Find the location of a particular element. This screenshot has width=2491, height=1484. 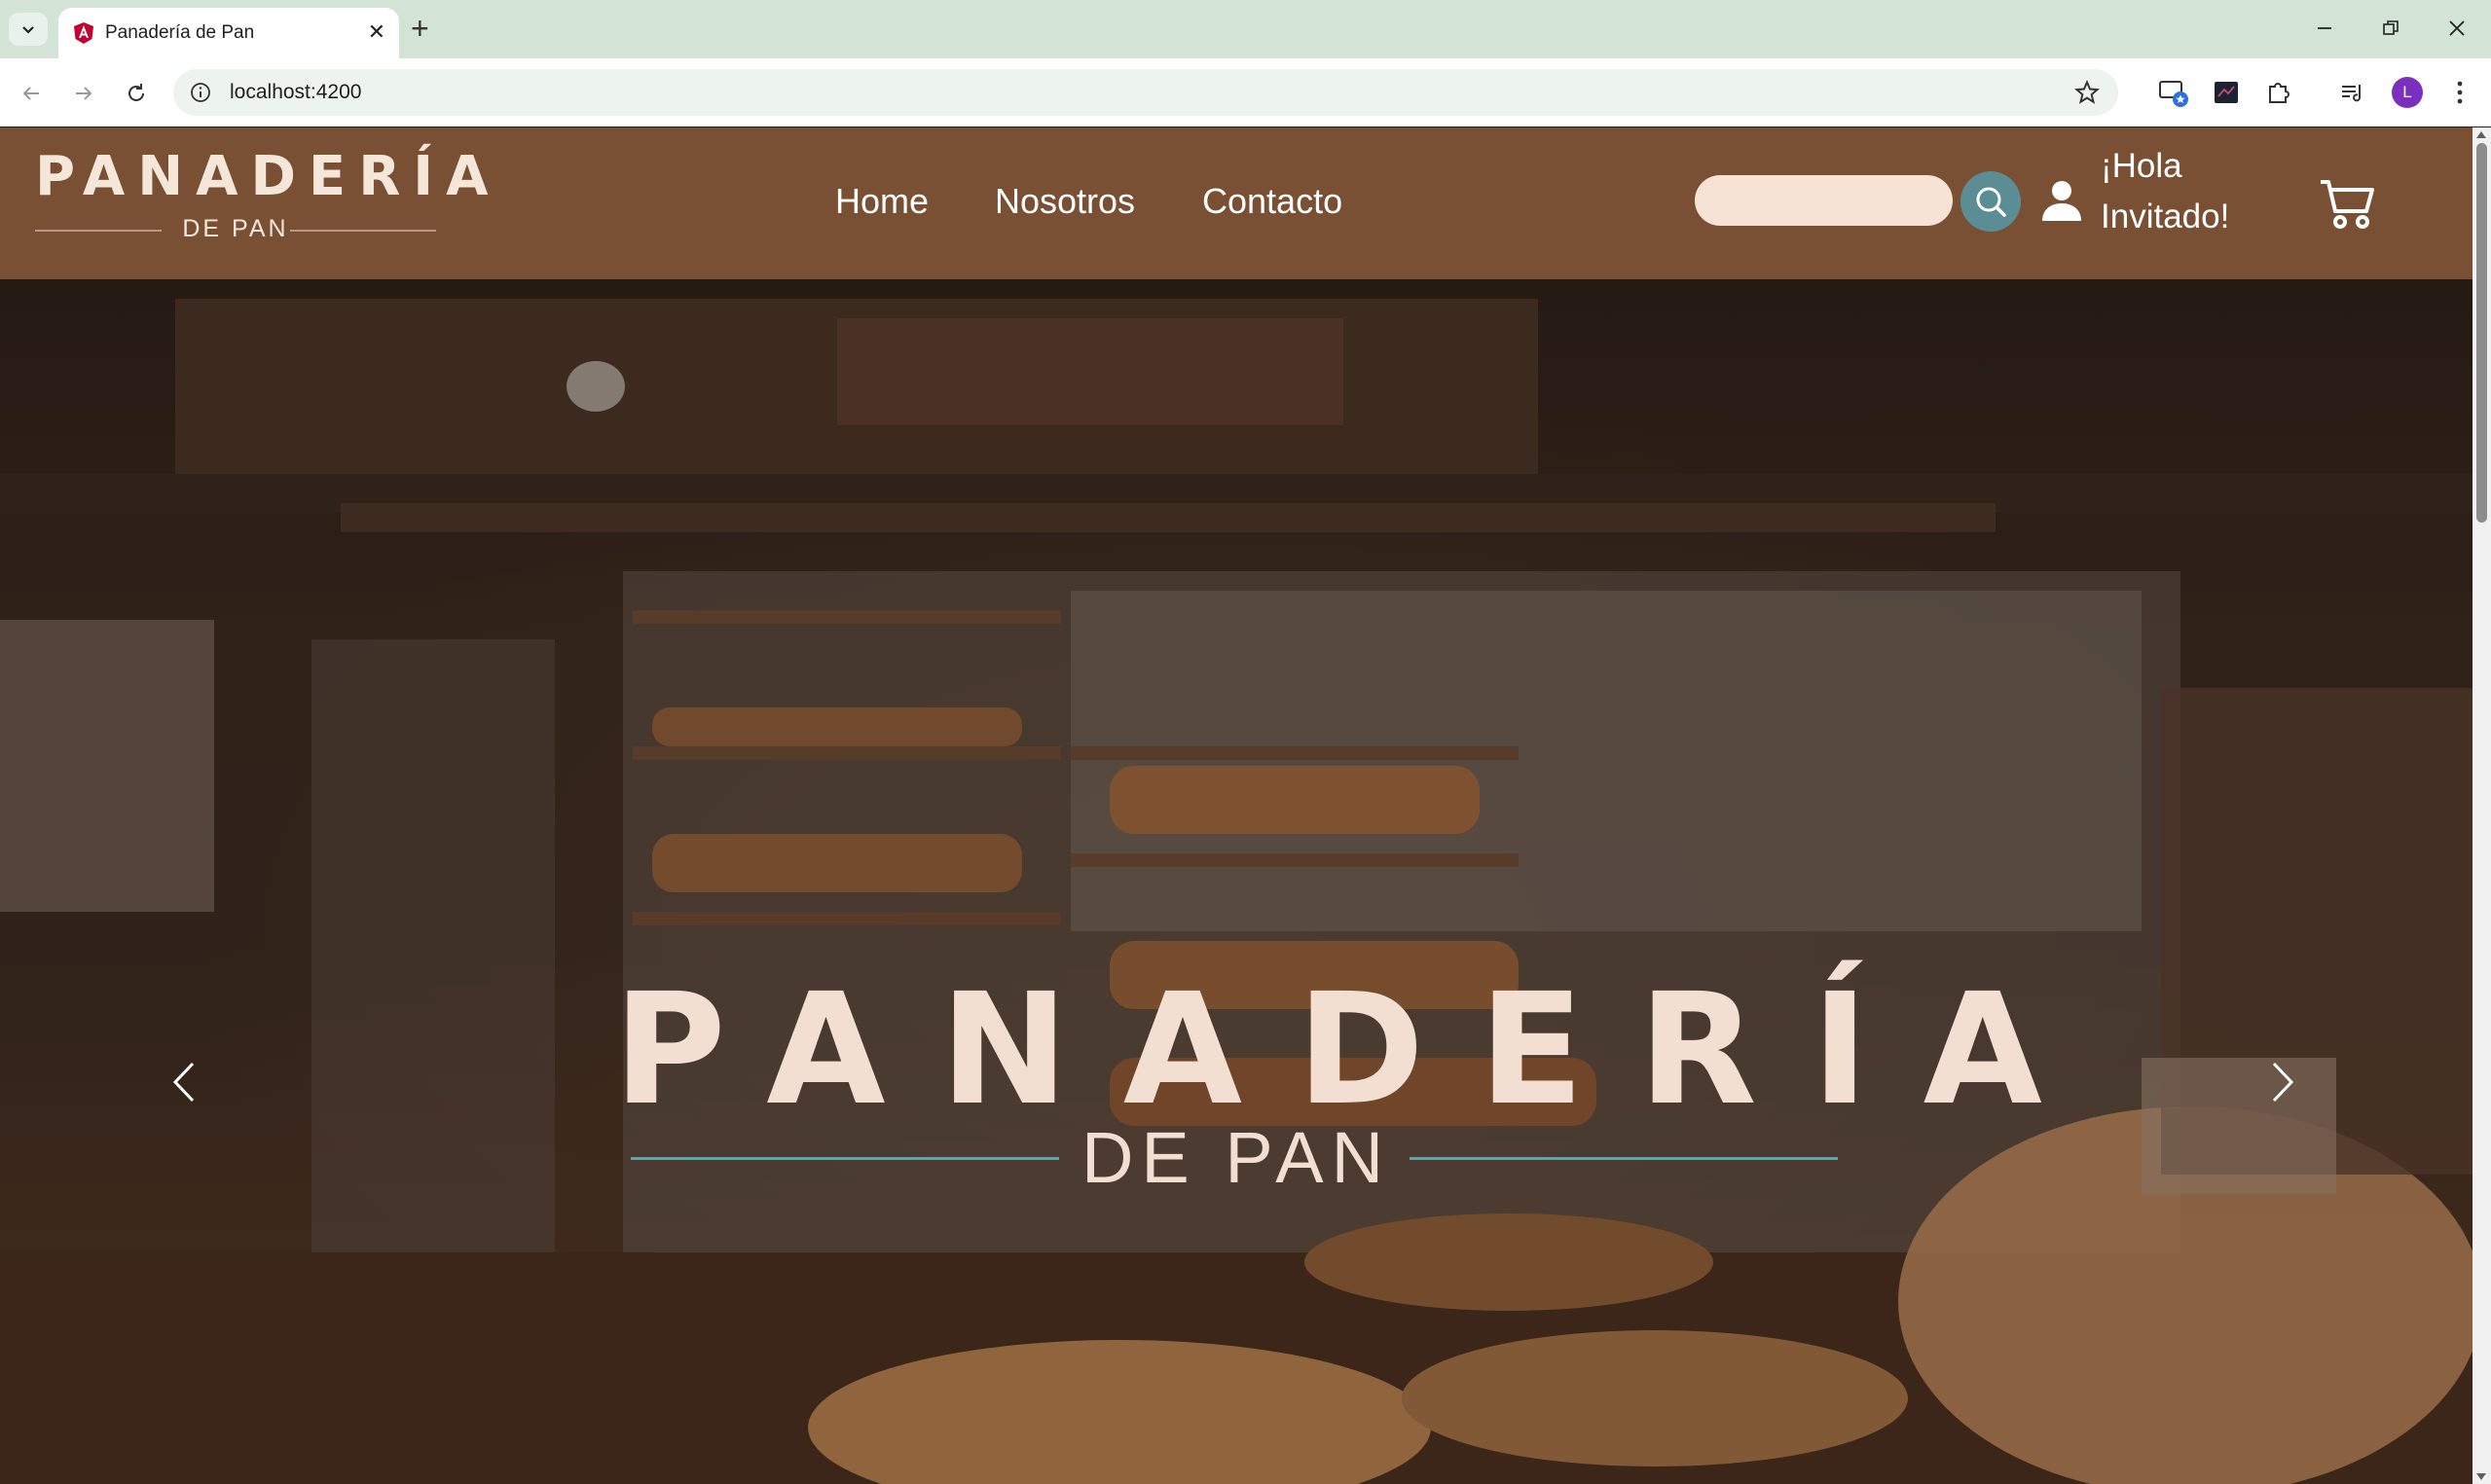

site-info-icon is located at coordinates (200, 93).